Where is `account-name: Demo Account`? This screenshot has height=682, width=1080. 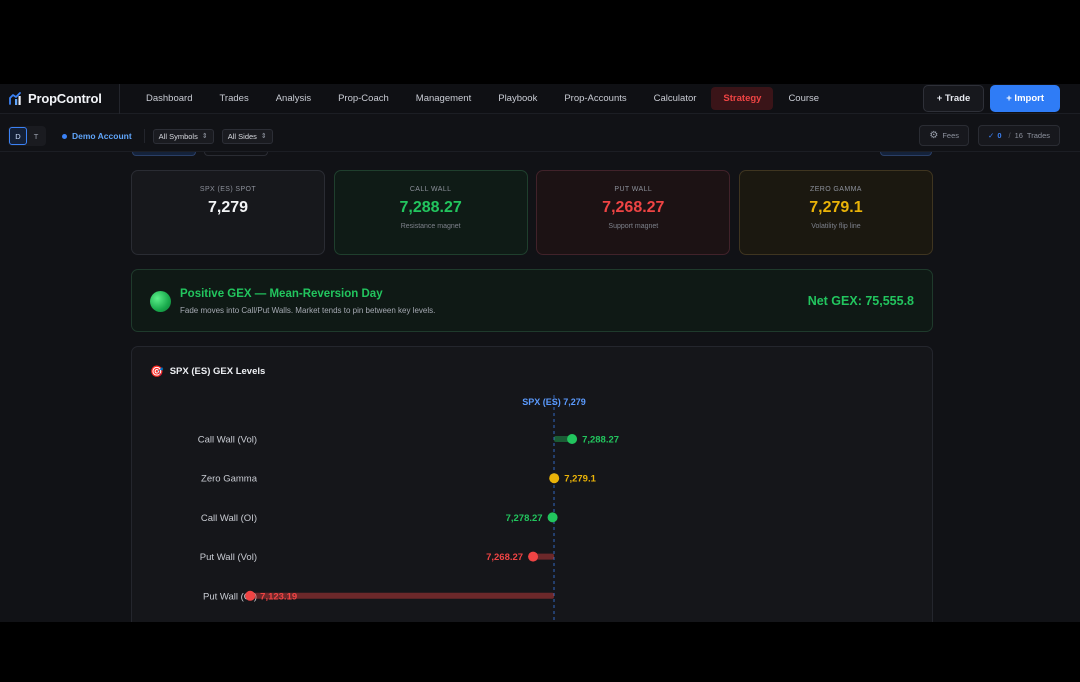
account-name: Demo Account is located at coordinates (102, 136).